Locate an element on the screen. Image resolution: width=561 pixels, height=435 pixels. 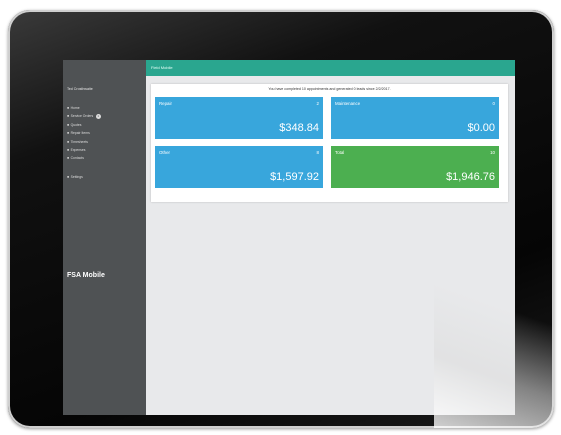
sidebar-item-label: Contacts is located at coordinates (77, 158).